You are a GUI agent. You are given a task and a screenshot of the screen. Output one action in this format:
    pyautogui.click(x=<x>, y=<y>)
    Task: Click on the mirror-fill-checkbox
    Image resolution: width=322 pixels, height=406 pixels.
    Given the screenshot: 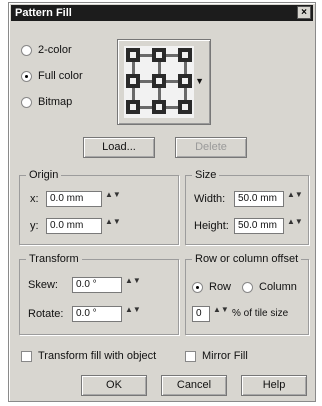 What is the action you would take?
    pyautogui.click(x=190, y=356)
    